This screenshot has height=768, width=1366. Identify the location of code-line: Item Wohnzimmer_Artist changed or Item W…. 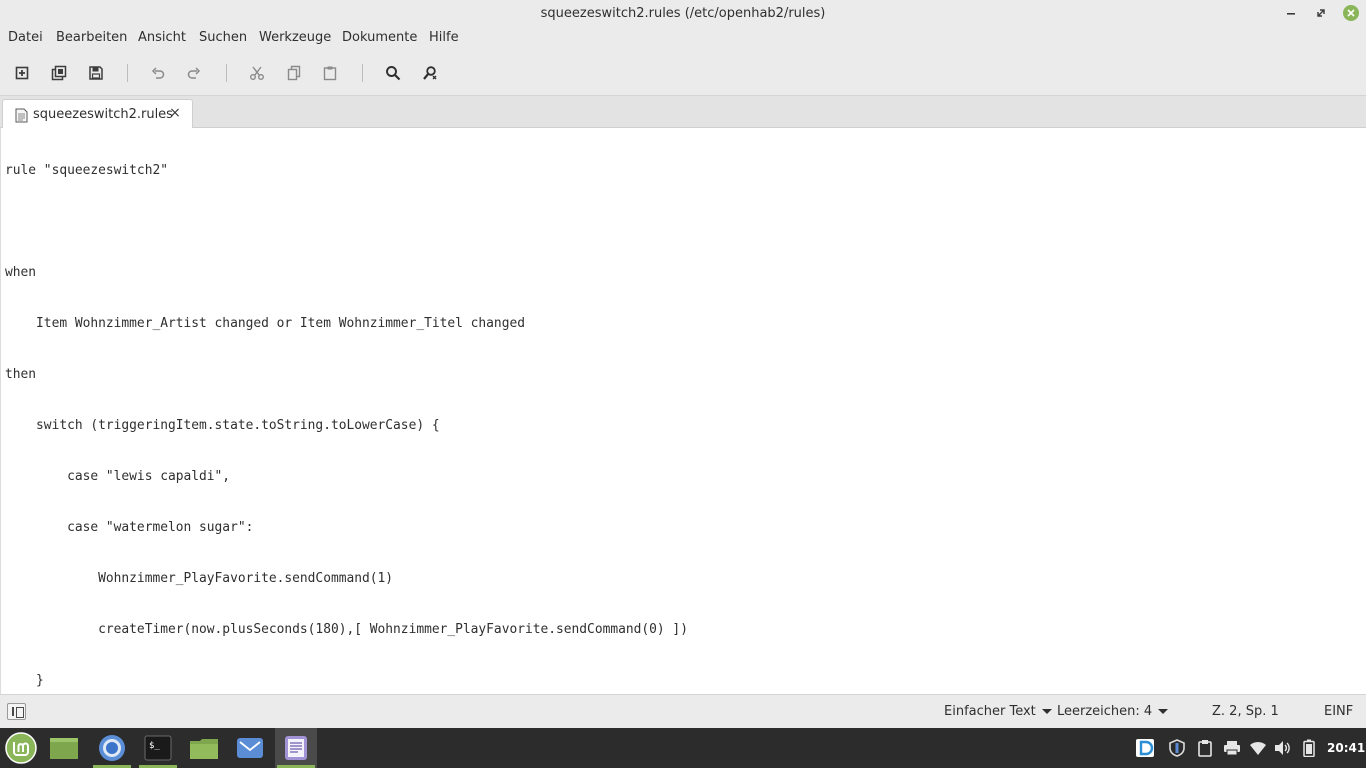
(265, 323).